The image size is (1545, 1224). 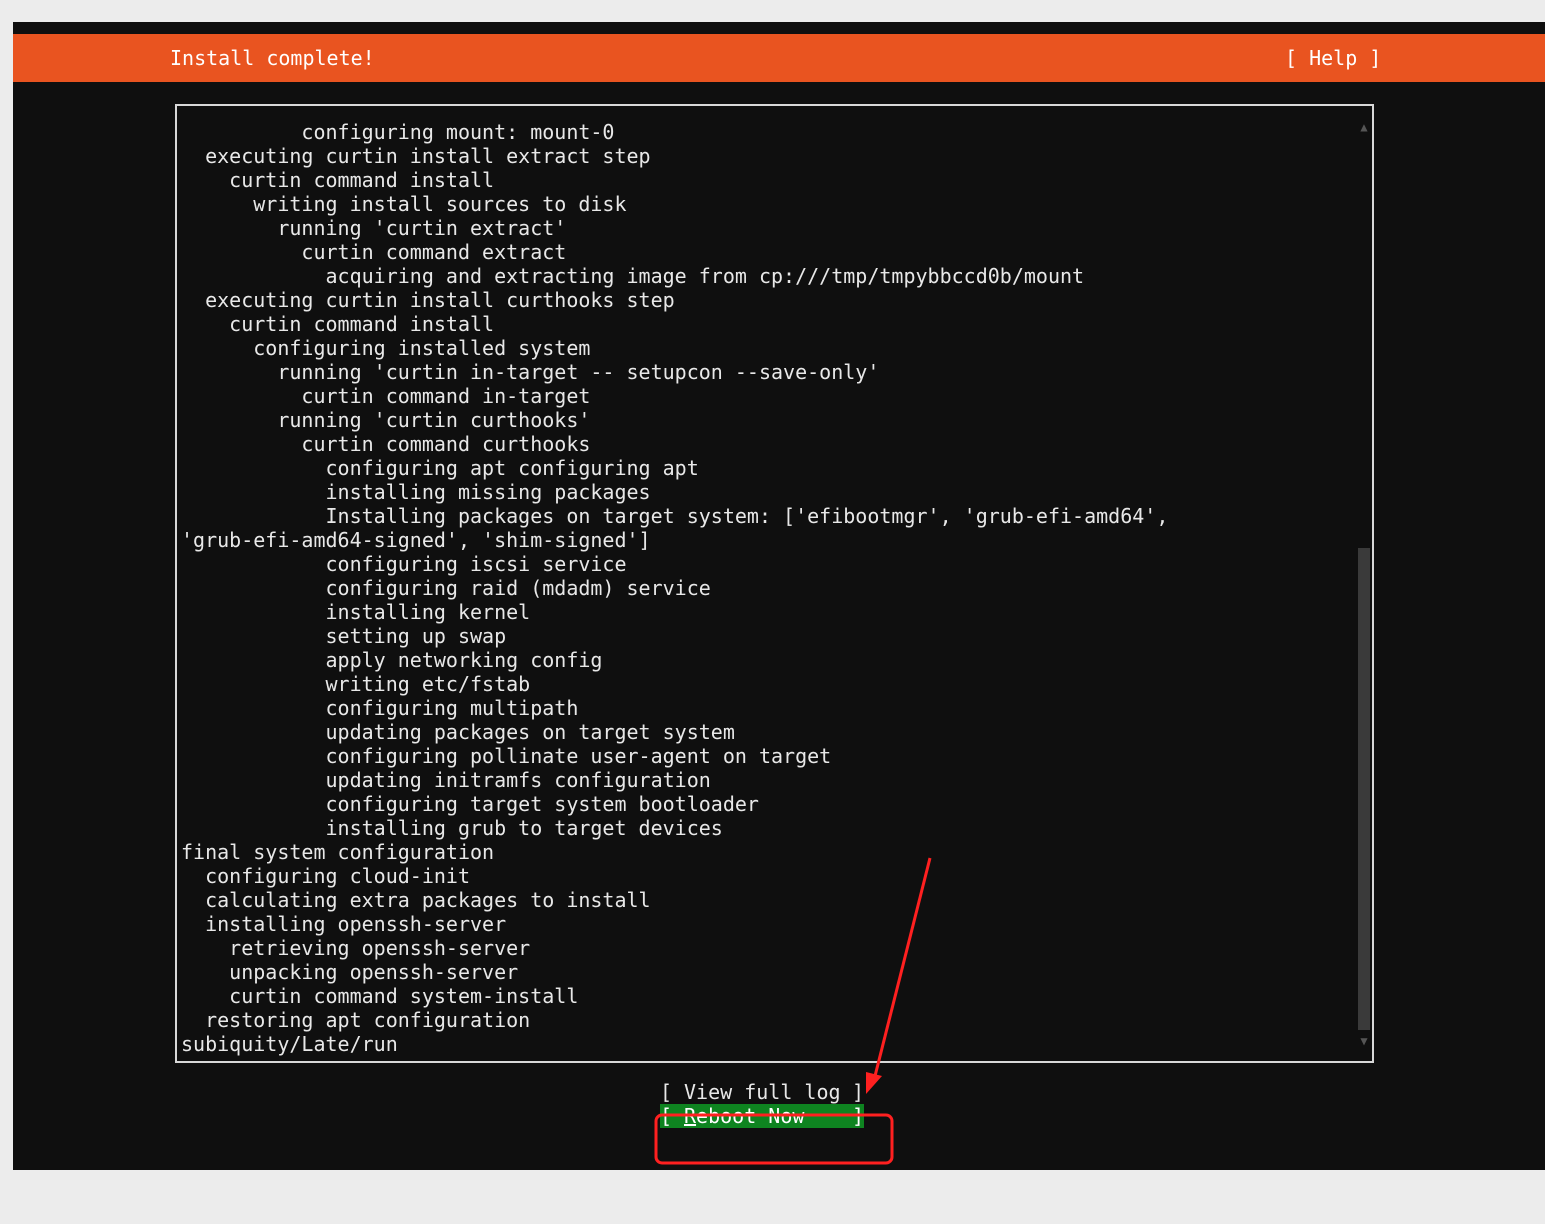 What do you see at coordinates (404, 564) in the screenshot?
I see `log-line: configuring iscsi service` at bounding box center [404, 564].